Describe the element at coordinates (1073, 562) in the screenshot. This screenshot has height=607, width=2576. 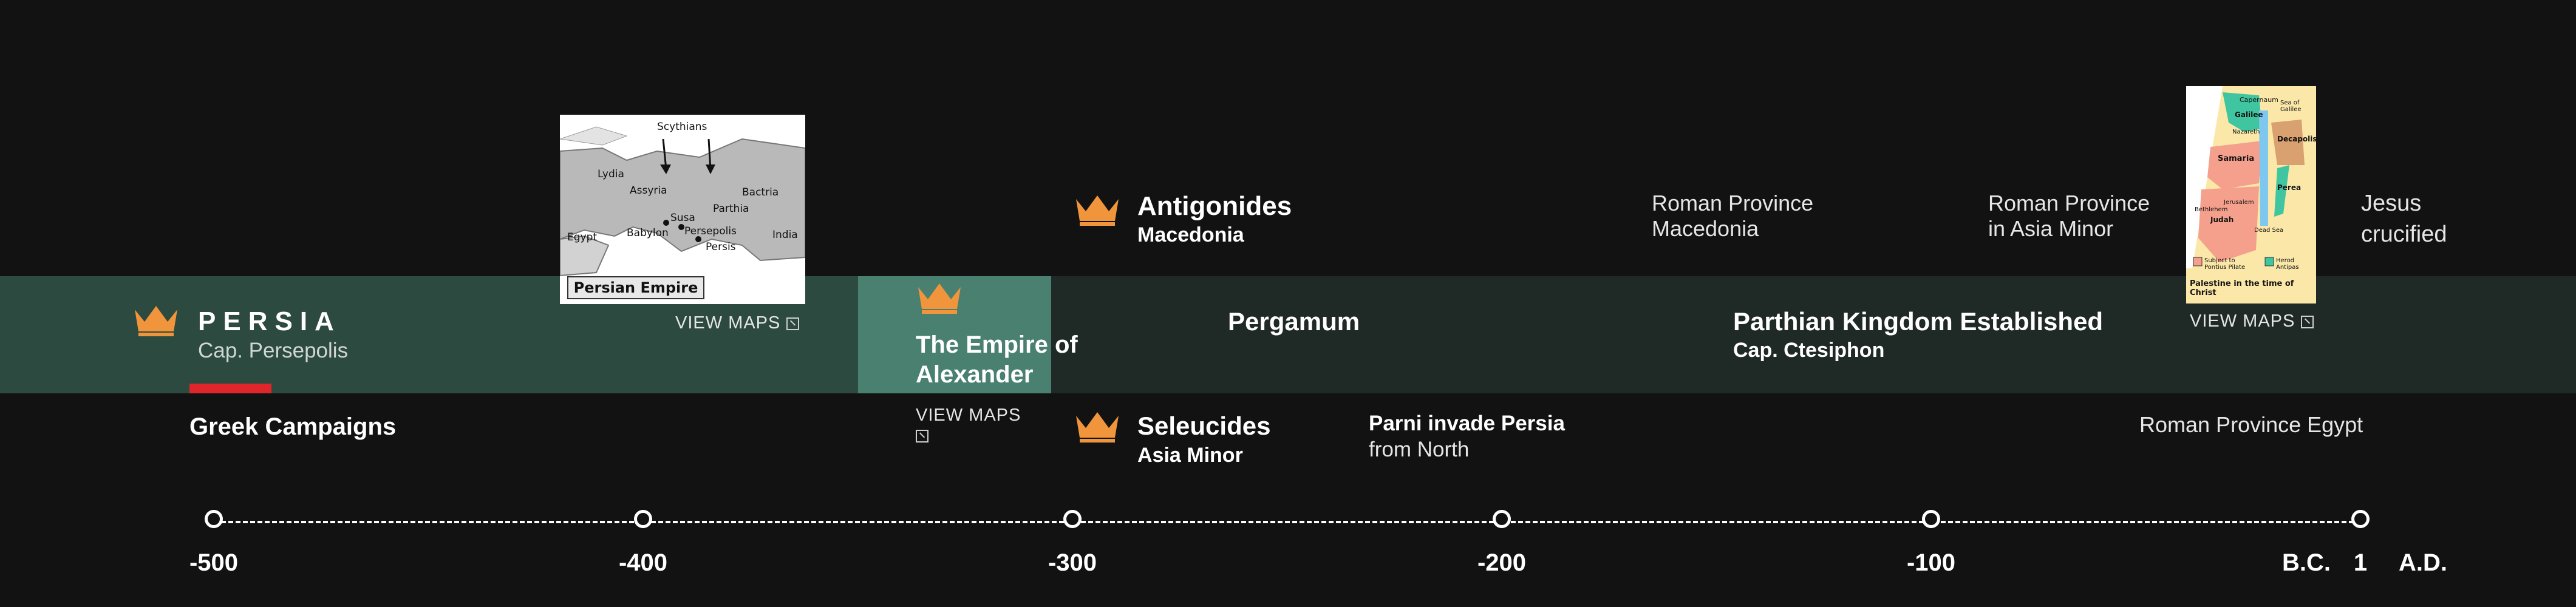
I see `tick-label: -300` at that location.